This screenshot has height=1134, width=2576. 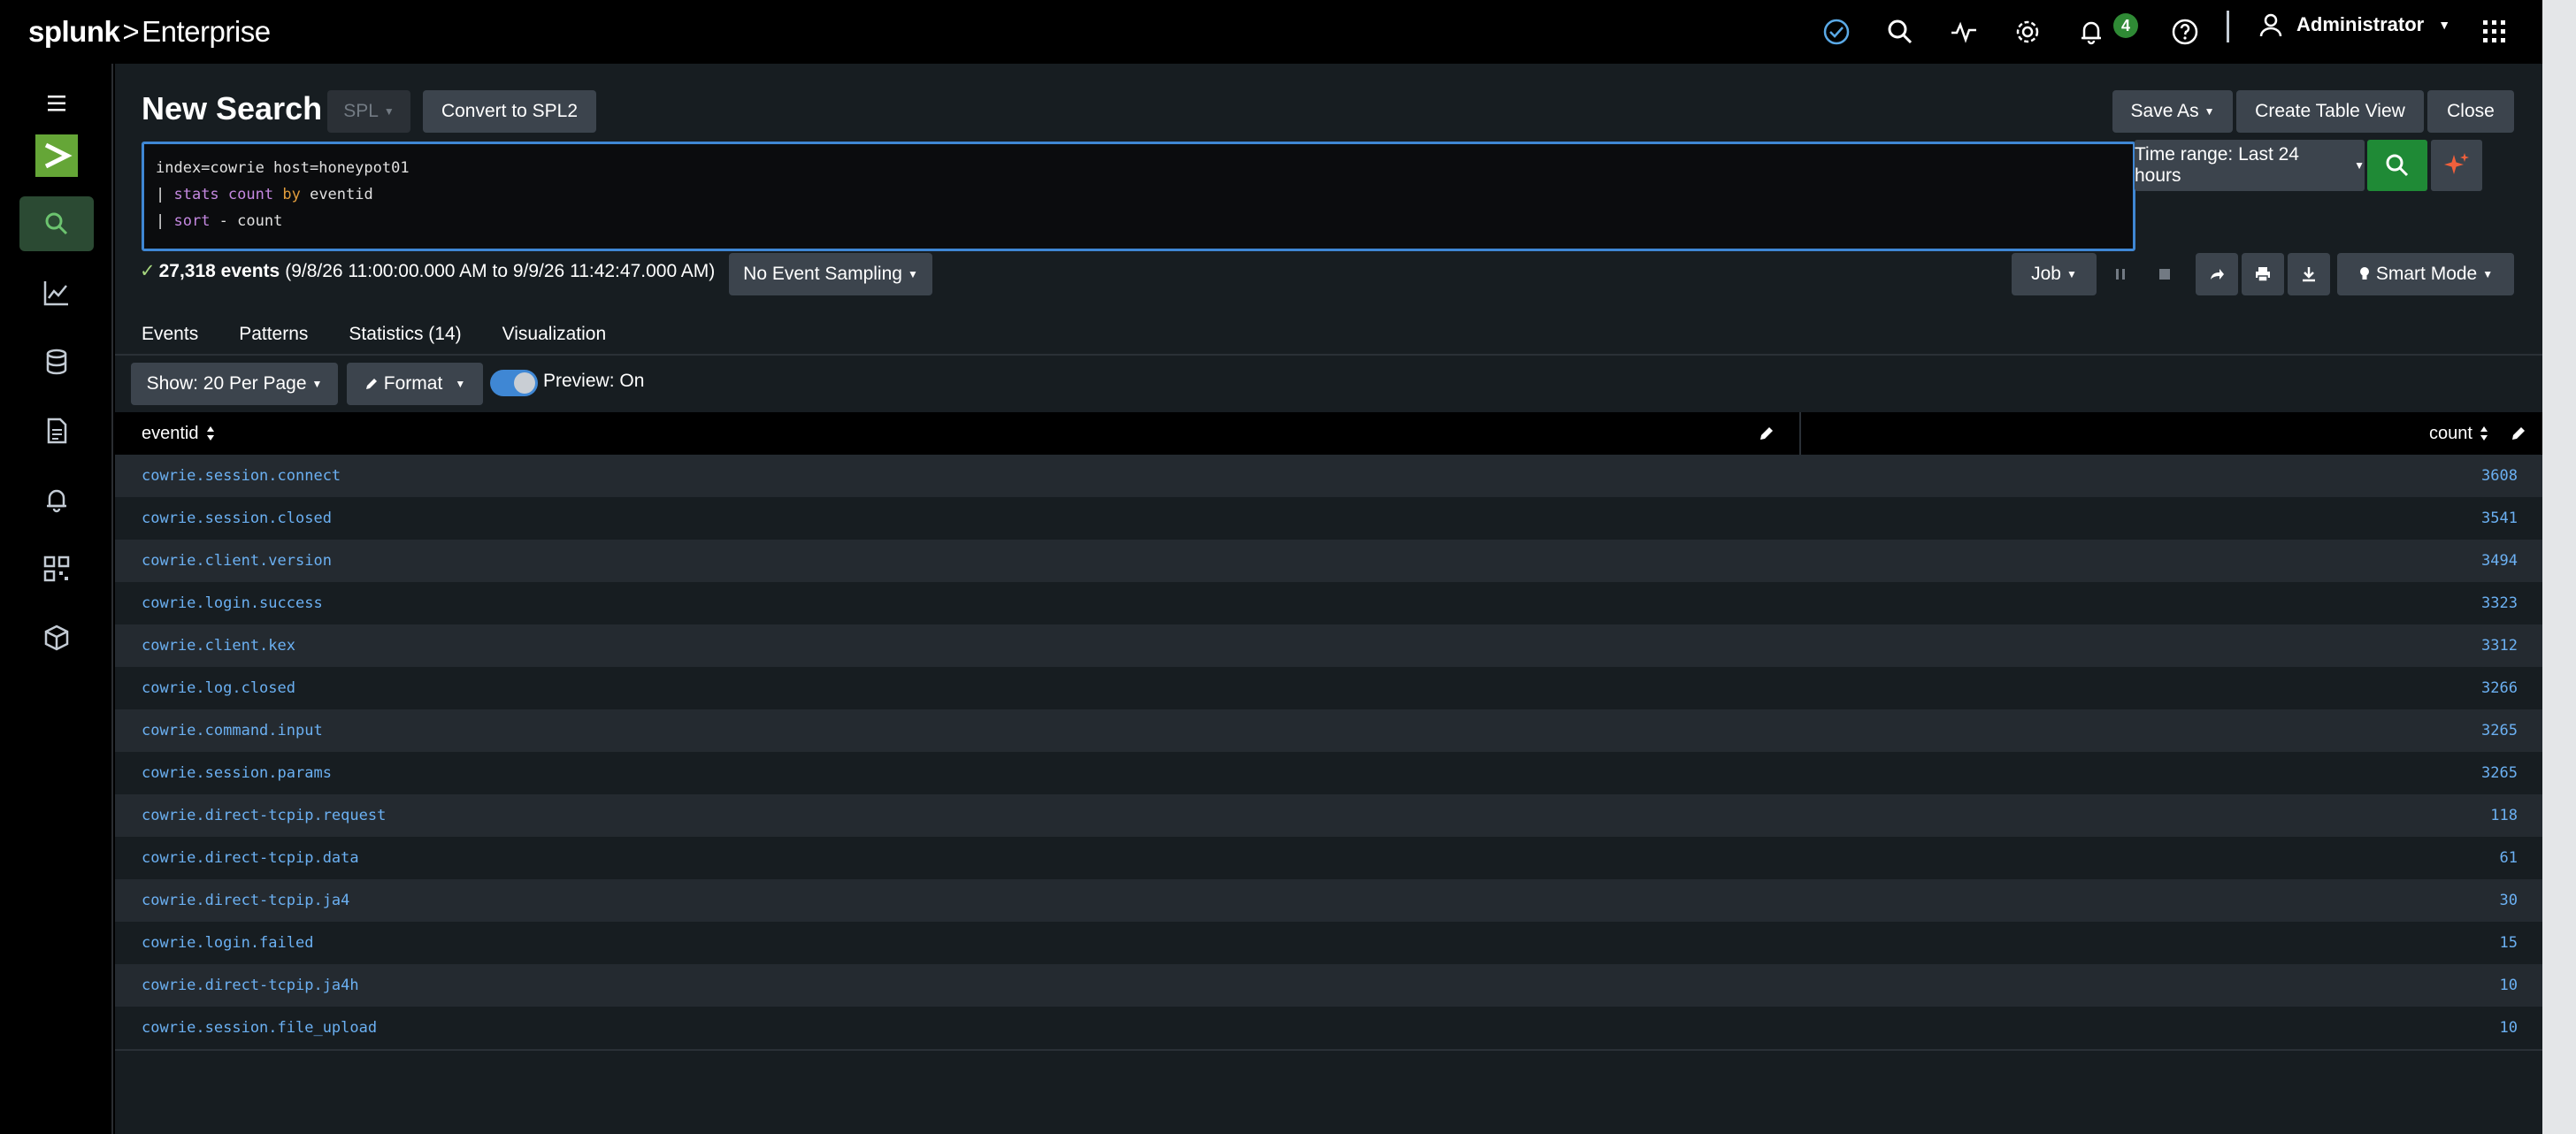 I want to click on user-menu: Administrator ▼, so click(x=2354, y=25).